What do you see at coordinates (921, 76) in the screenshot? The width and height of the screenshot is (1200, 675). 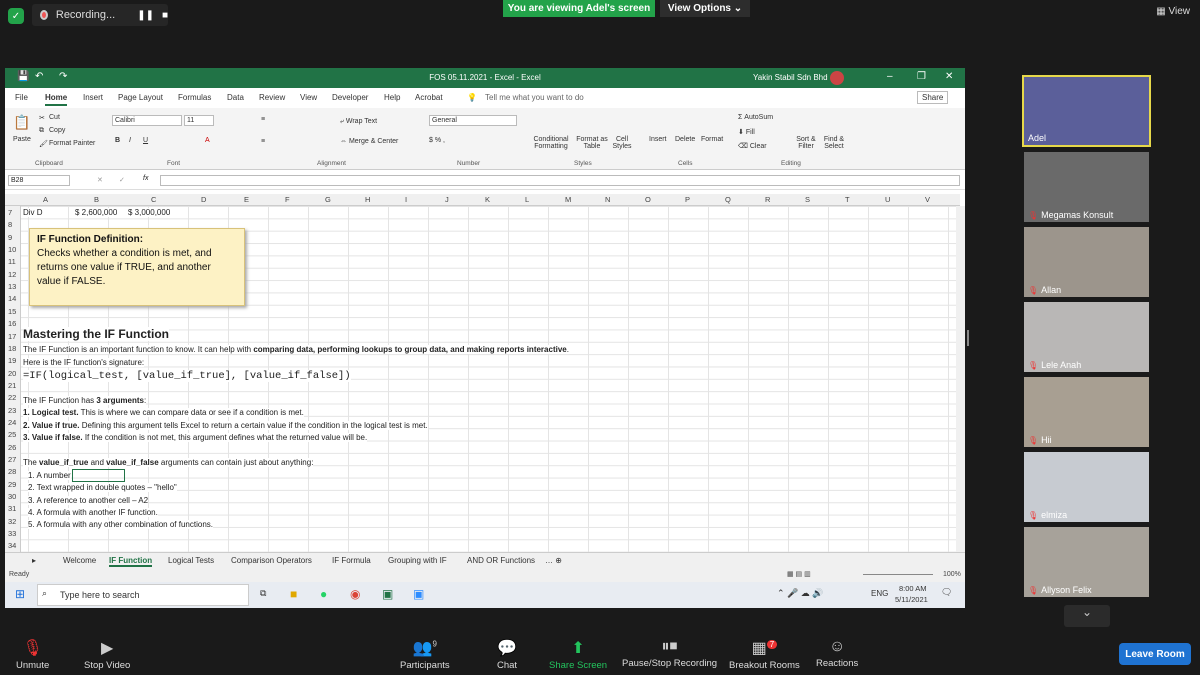 I see `maximize-icon: ❐` at bounding box center [921, 76].